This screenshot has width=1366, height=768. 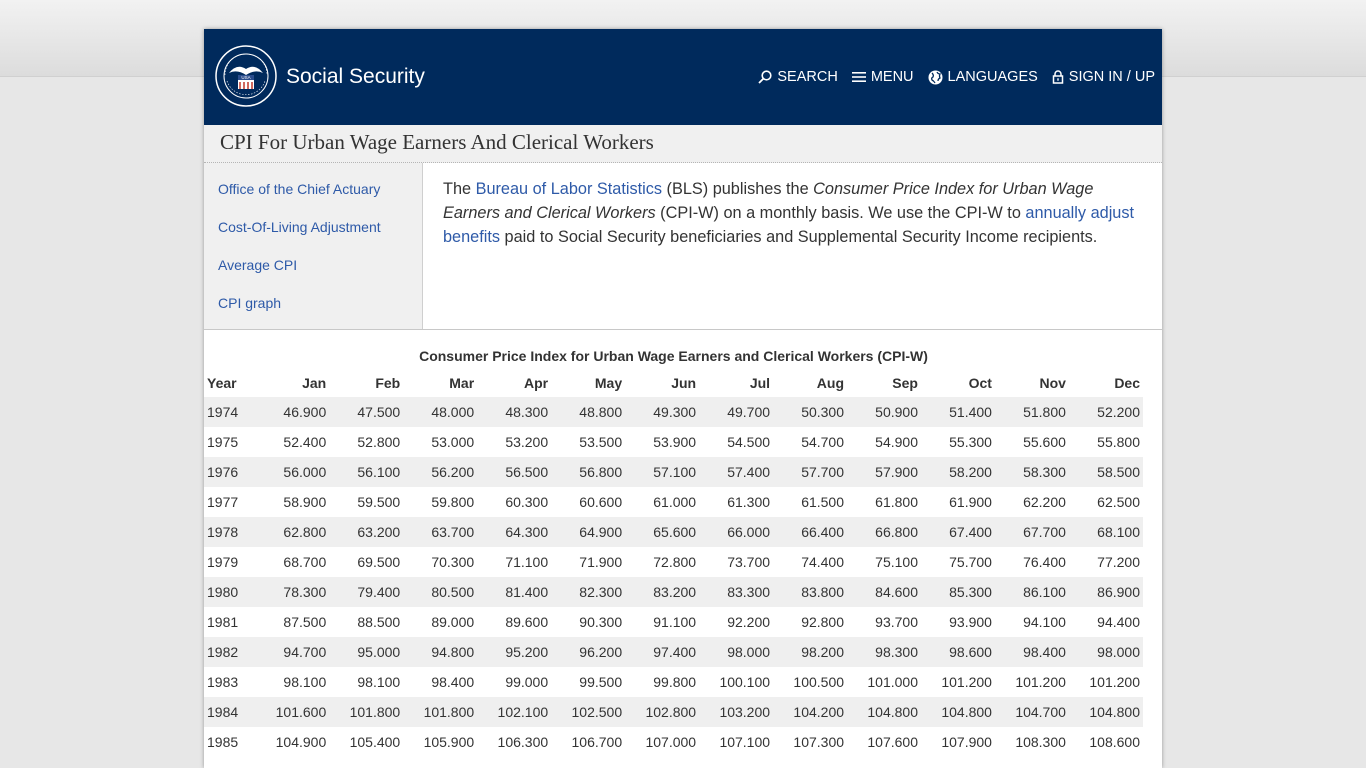 I want to click on table-header-row: Year Jan Feb Mar Apr May Jun Jul Aug Sep Oct Nov Dec, so click(x=673, y=382).